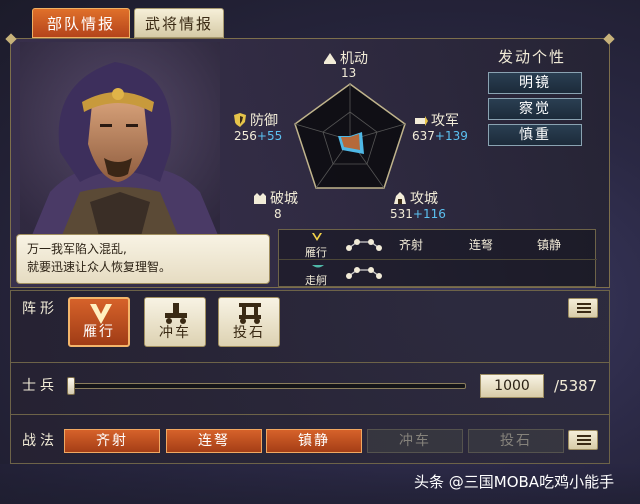 The height and width of the screenshot is (504, 640). Describe the element at coordinates (120, 141) in the screenshot. I see `general-portrait` at that location.